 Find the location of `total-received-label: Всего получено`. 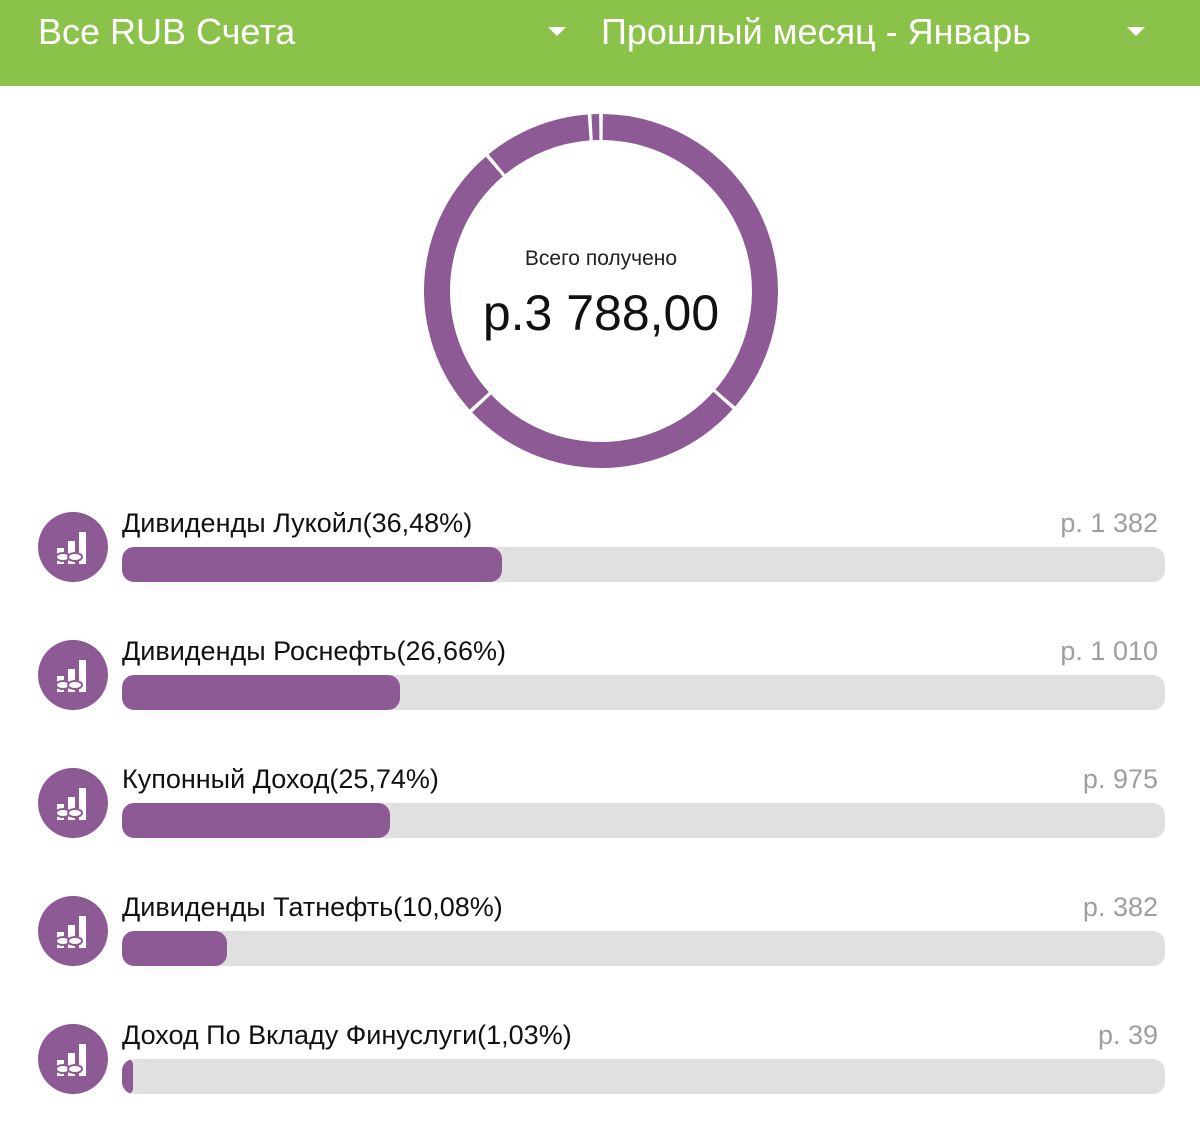

total-received-label: Всего получено is located at coordinates (601, 258).